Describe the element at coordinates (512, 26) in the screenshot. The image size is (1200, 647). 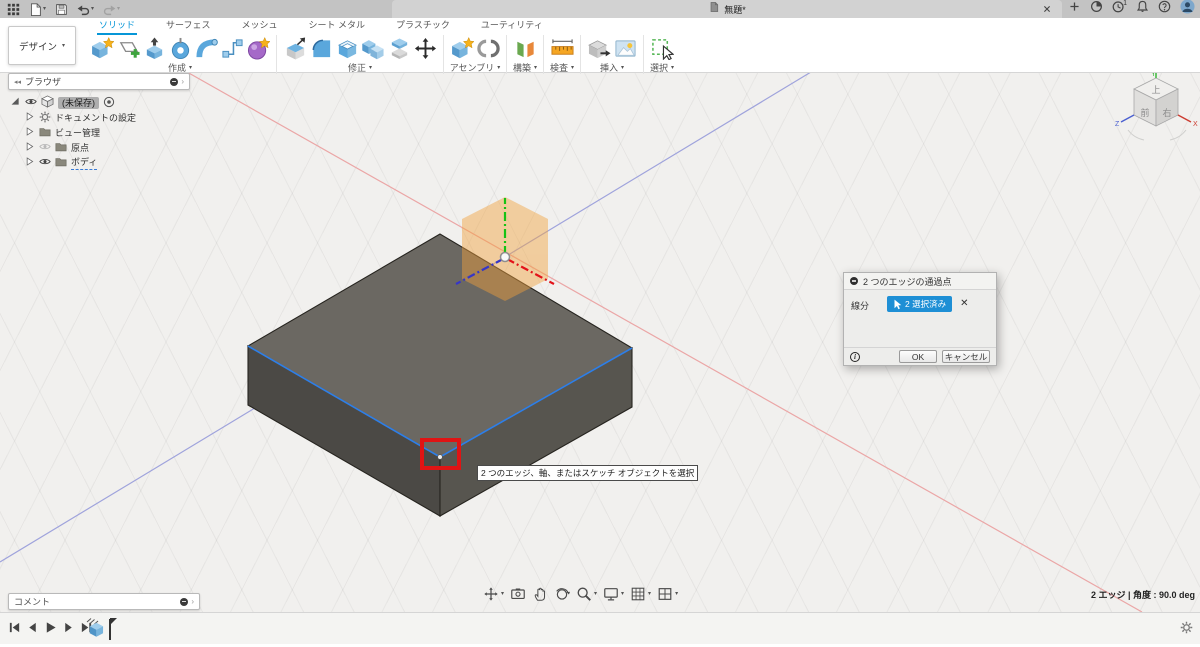
I see `tab-ユーティリティ: ユーティリティ` at that location.